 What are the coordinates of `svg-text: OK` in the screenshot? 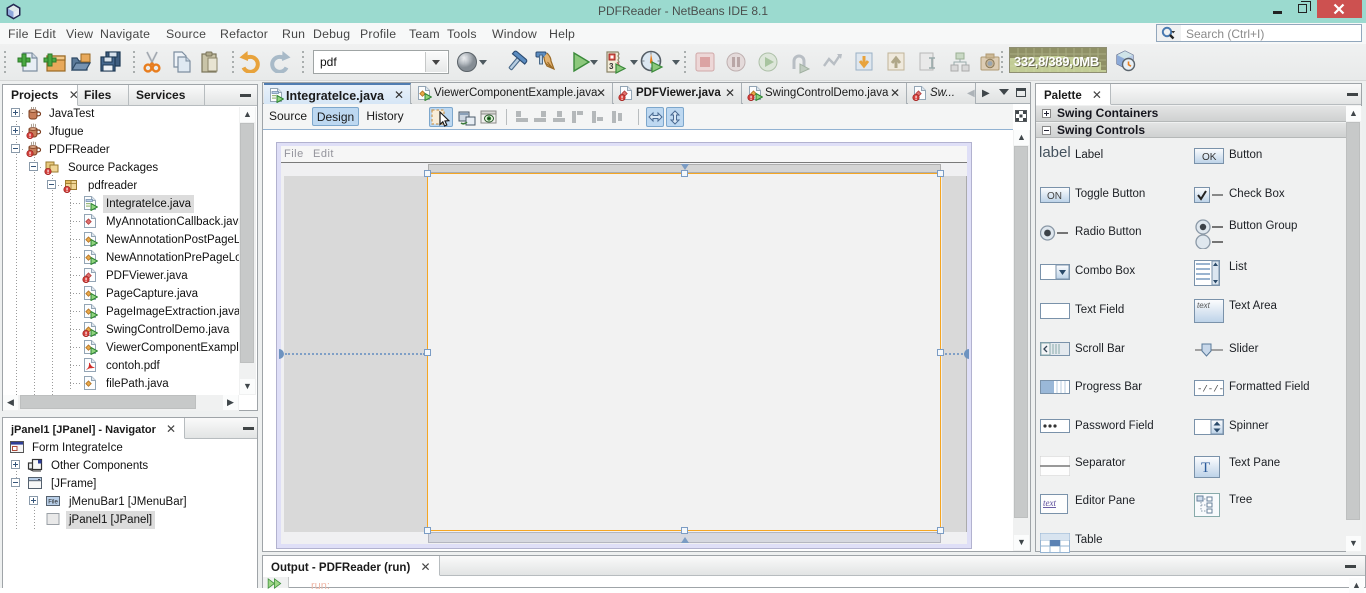 It's located at (1209, 157).